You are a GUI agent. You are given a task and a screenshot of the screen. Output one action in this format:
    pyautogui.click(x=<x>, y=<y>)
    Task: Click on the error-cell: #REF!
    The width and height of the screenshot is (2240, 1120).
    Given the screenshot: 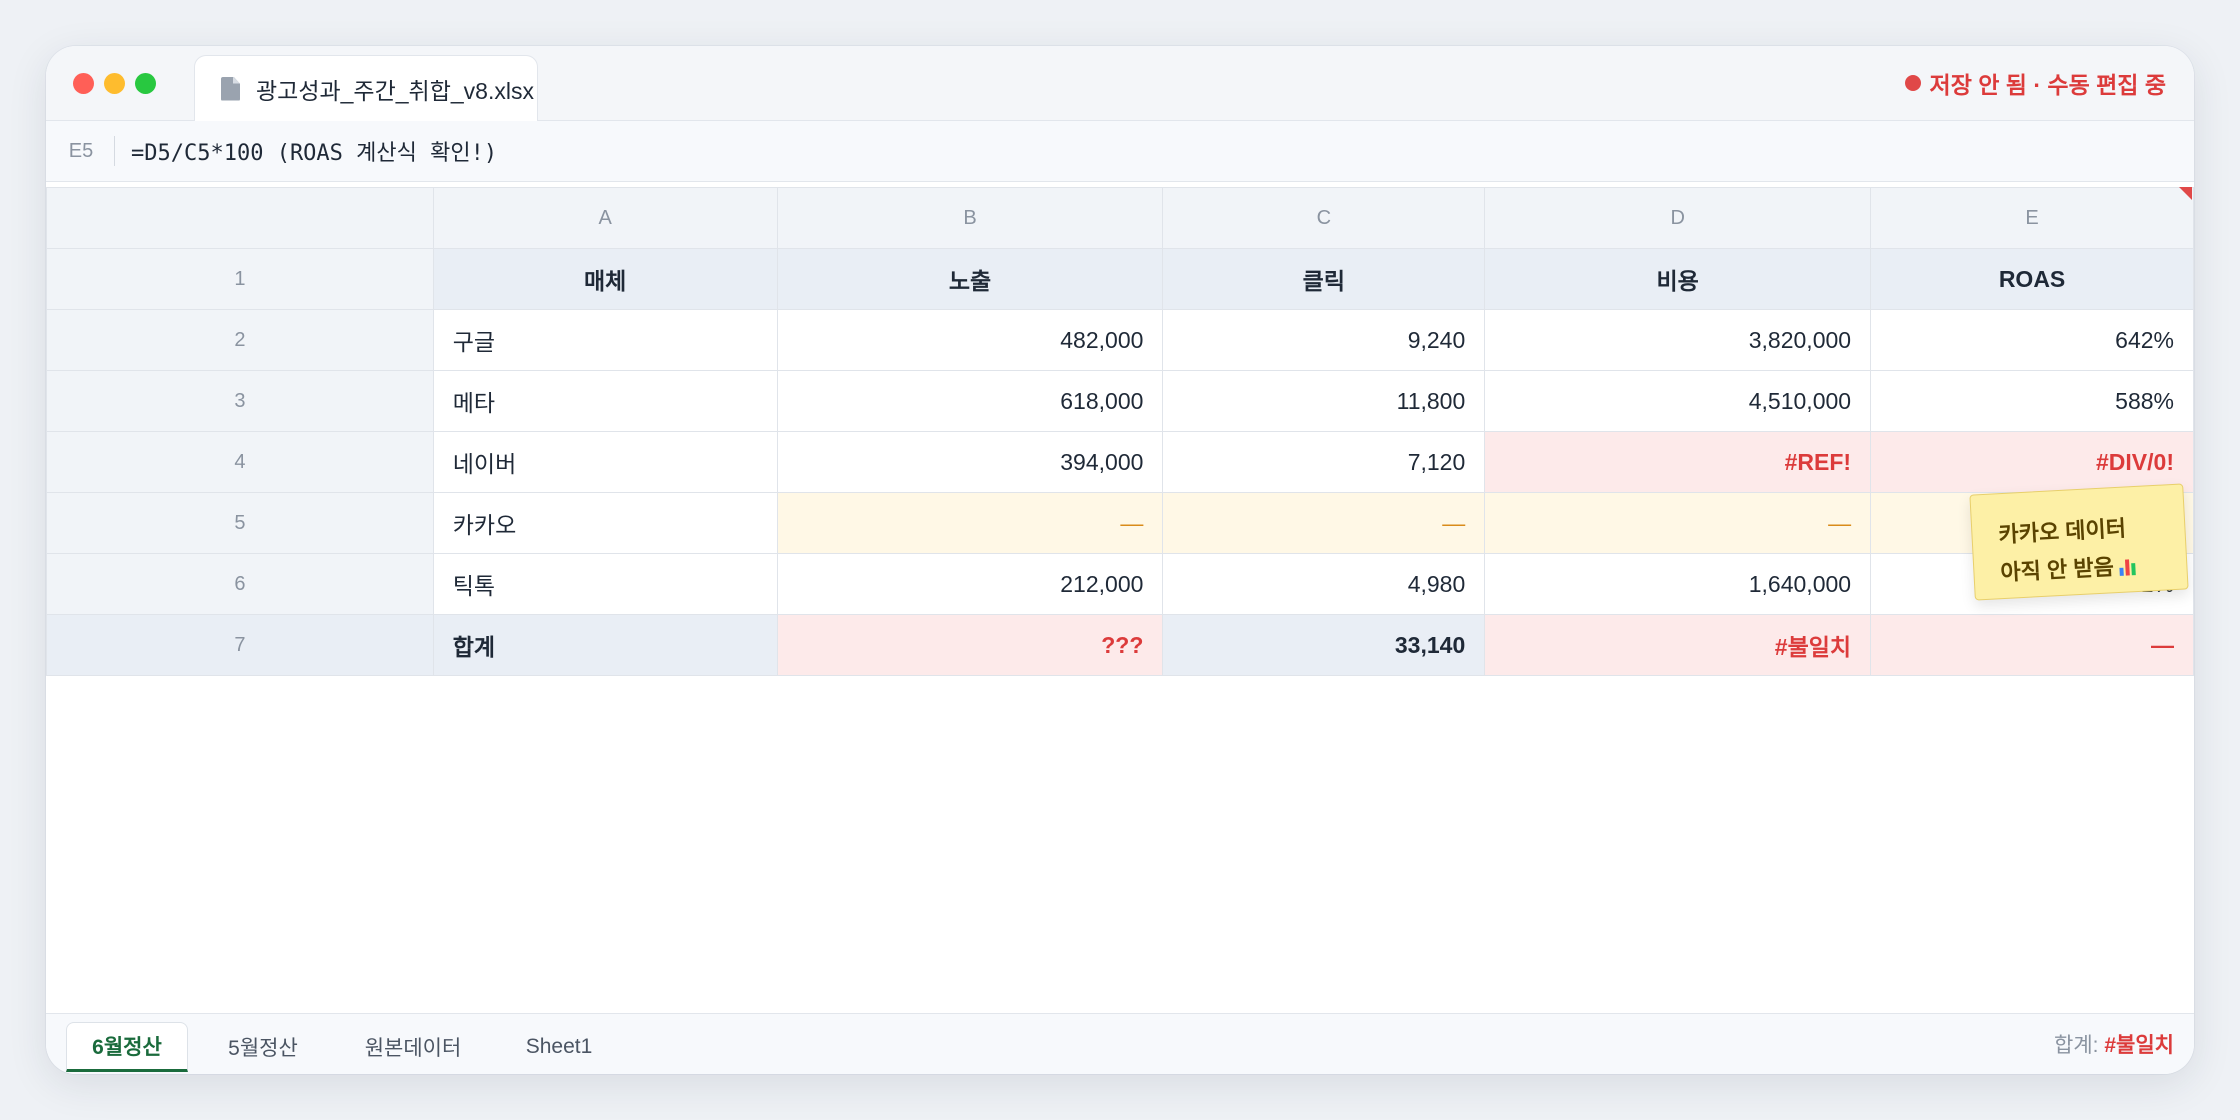 What is the action you would take?
    pyautogui.click(x=1678, y=462)
    